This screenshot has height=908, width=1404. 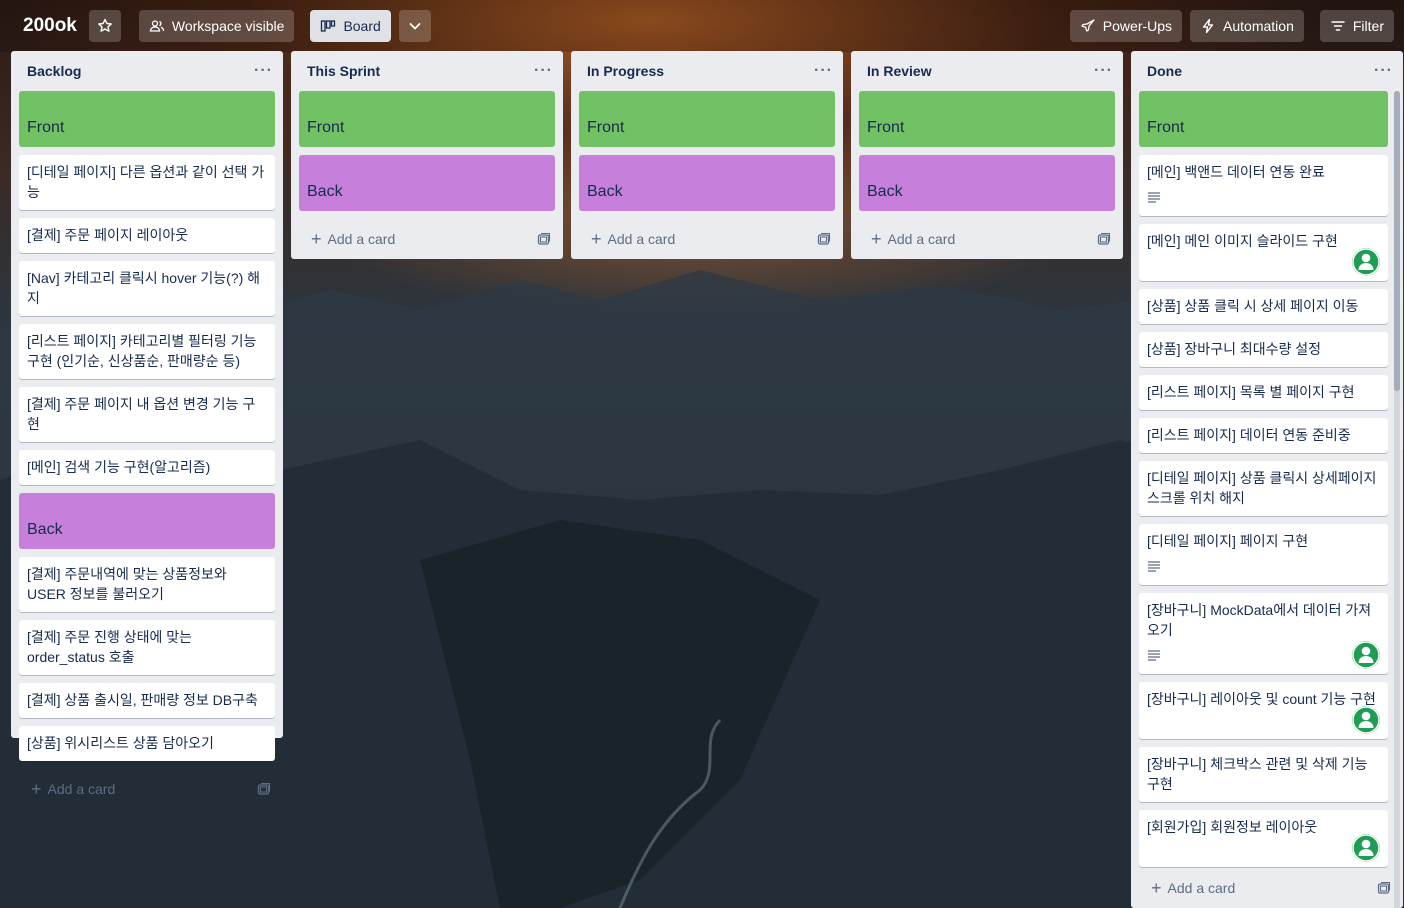 I want to click on card: [디테일 페이지] 다른 옵션과 같이 선택 가능, so click(x=147, y=182).